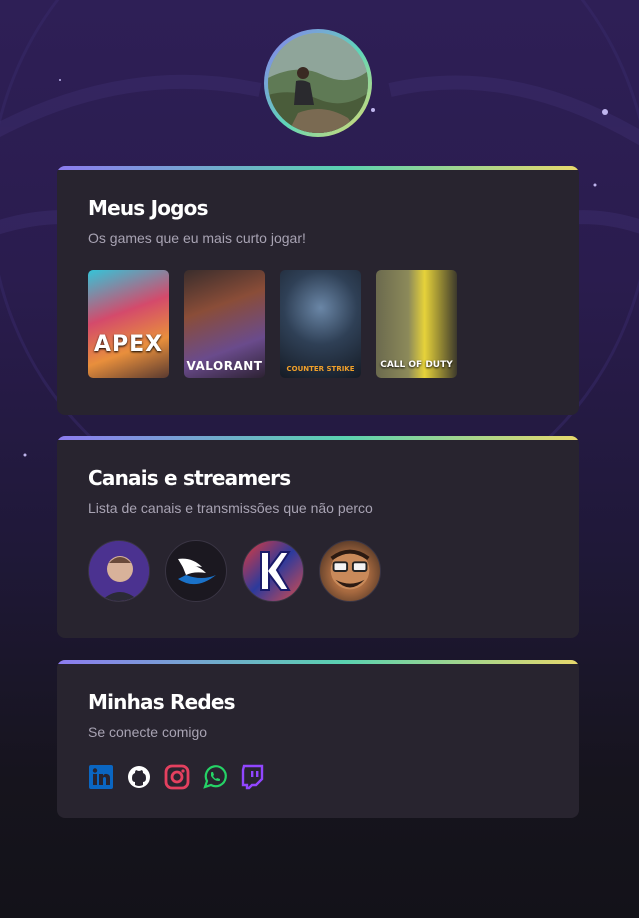  Describe the element at coordinates (320, 369) in the screenshot. I see `game-counter-strike-label: COUNTER STRIKE` at that location.